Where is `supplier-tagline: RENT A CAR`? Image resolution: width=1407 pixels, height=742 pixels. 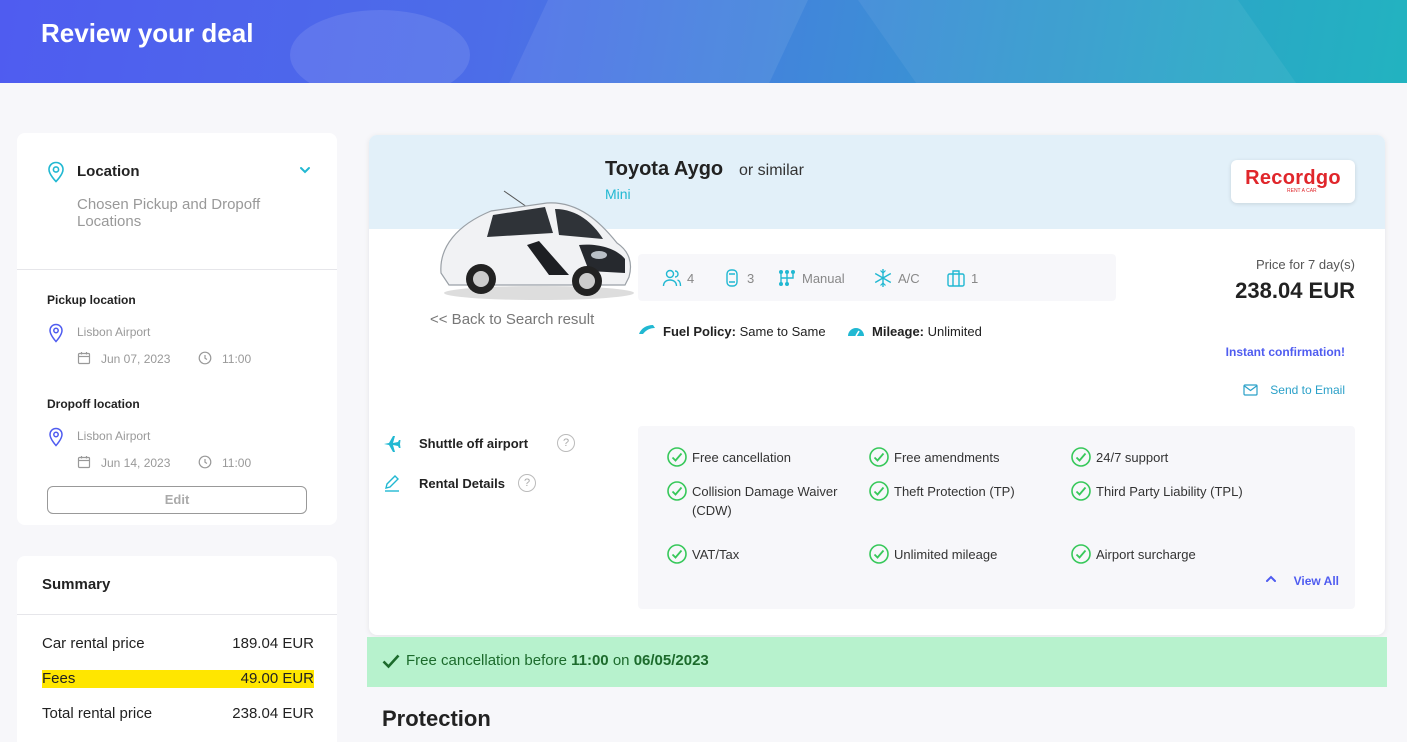
supplier-tagline: RENT A CAR is located at coordinates (1302, 191).